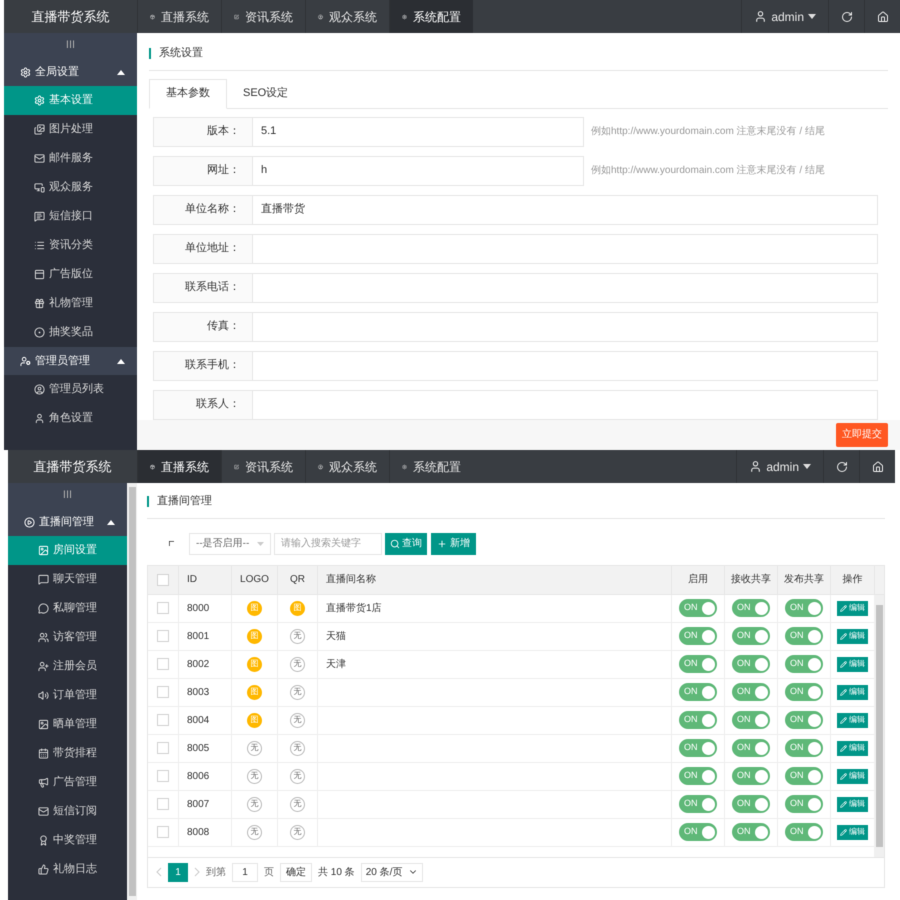 The height and width of the screenshot is (900, 900). Describe the element at coordinates (245, 872) in the screenshot. I see `page-input: 1` at that location.